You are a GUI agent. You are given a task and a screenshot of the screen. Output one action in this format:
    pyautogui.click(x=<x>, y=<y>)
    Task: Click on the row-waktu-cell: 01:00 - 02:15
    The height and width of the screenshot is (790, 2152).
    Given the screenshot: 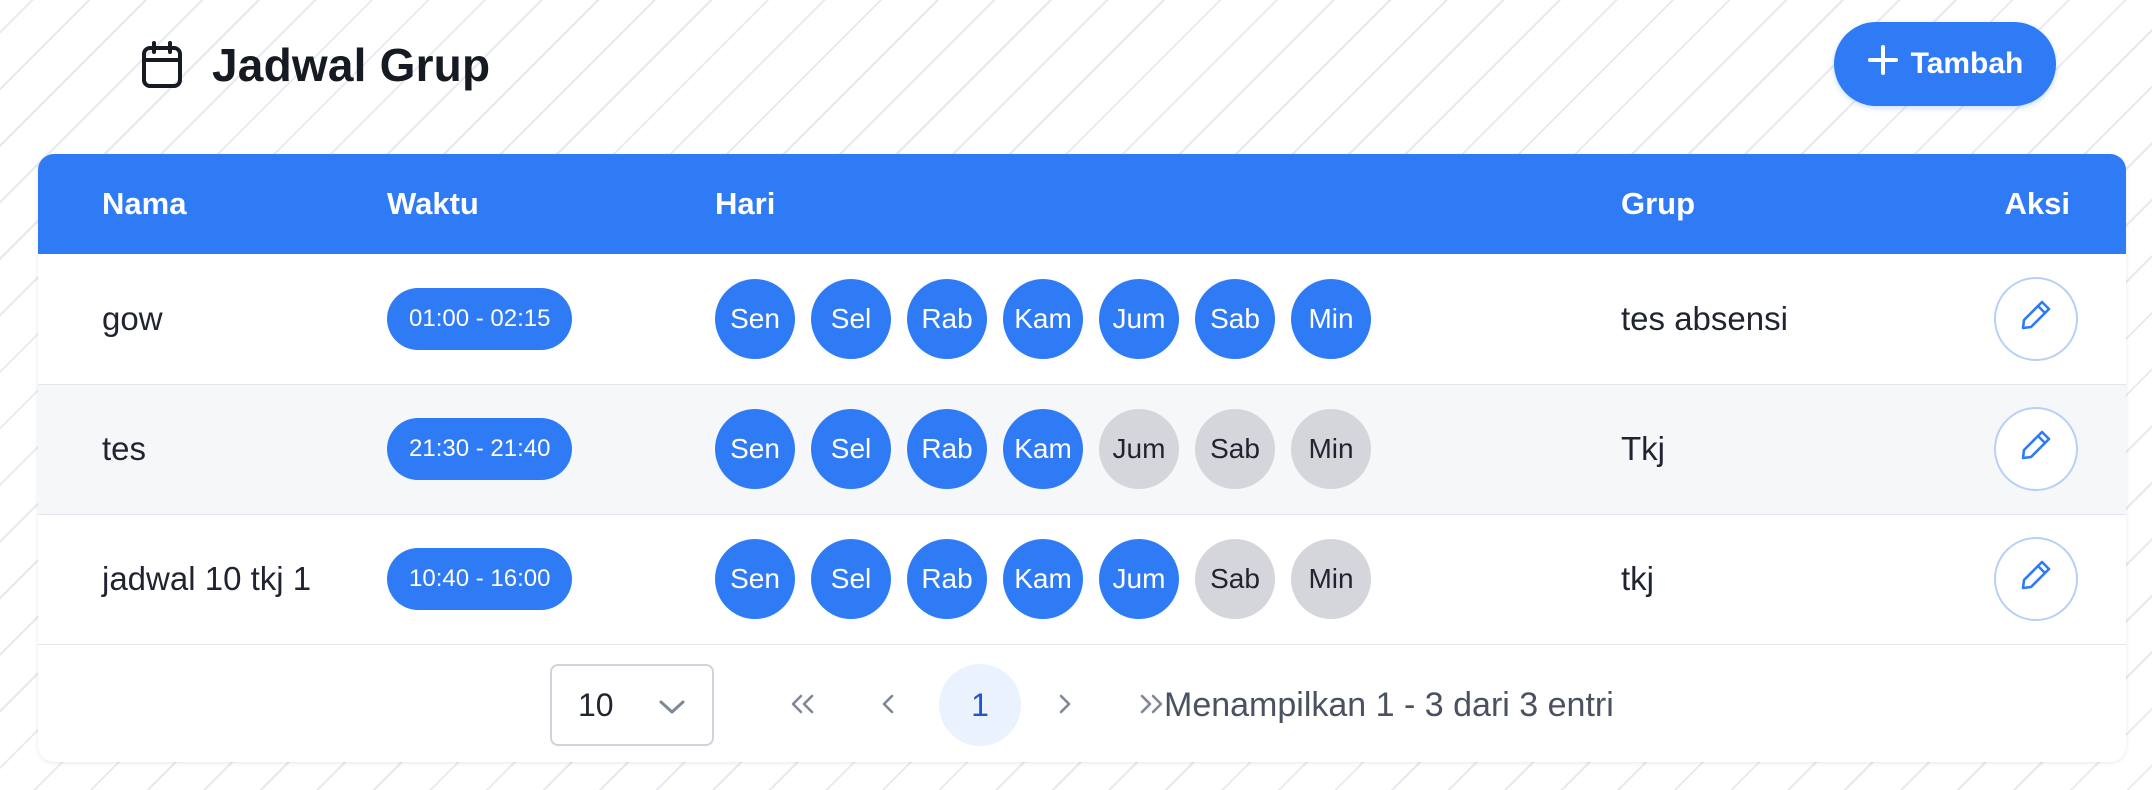 What is the action you would take?
    pyautogui.click(x=551, y=319)
    